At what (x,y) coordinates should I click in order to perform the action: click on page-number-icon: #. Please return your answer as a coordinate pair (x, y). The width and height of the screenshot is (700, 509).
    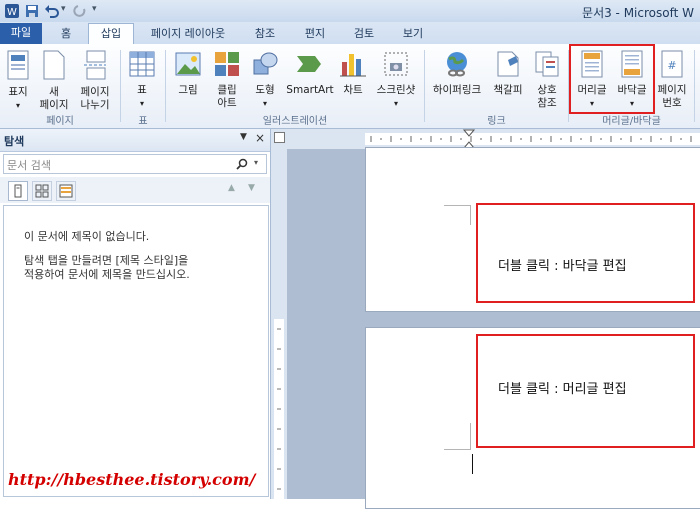
    Looking at the image, I should click on (672, 64).